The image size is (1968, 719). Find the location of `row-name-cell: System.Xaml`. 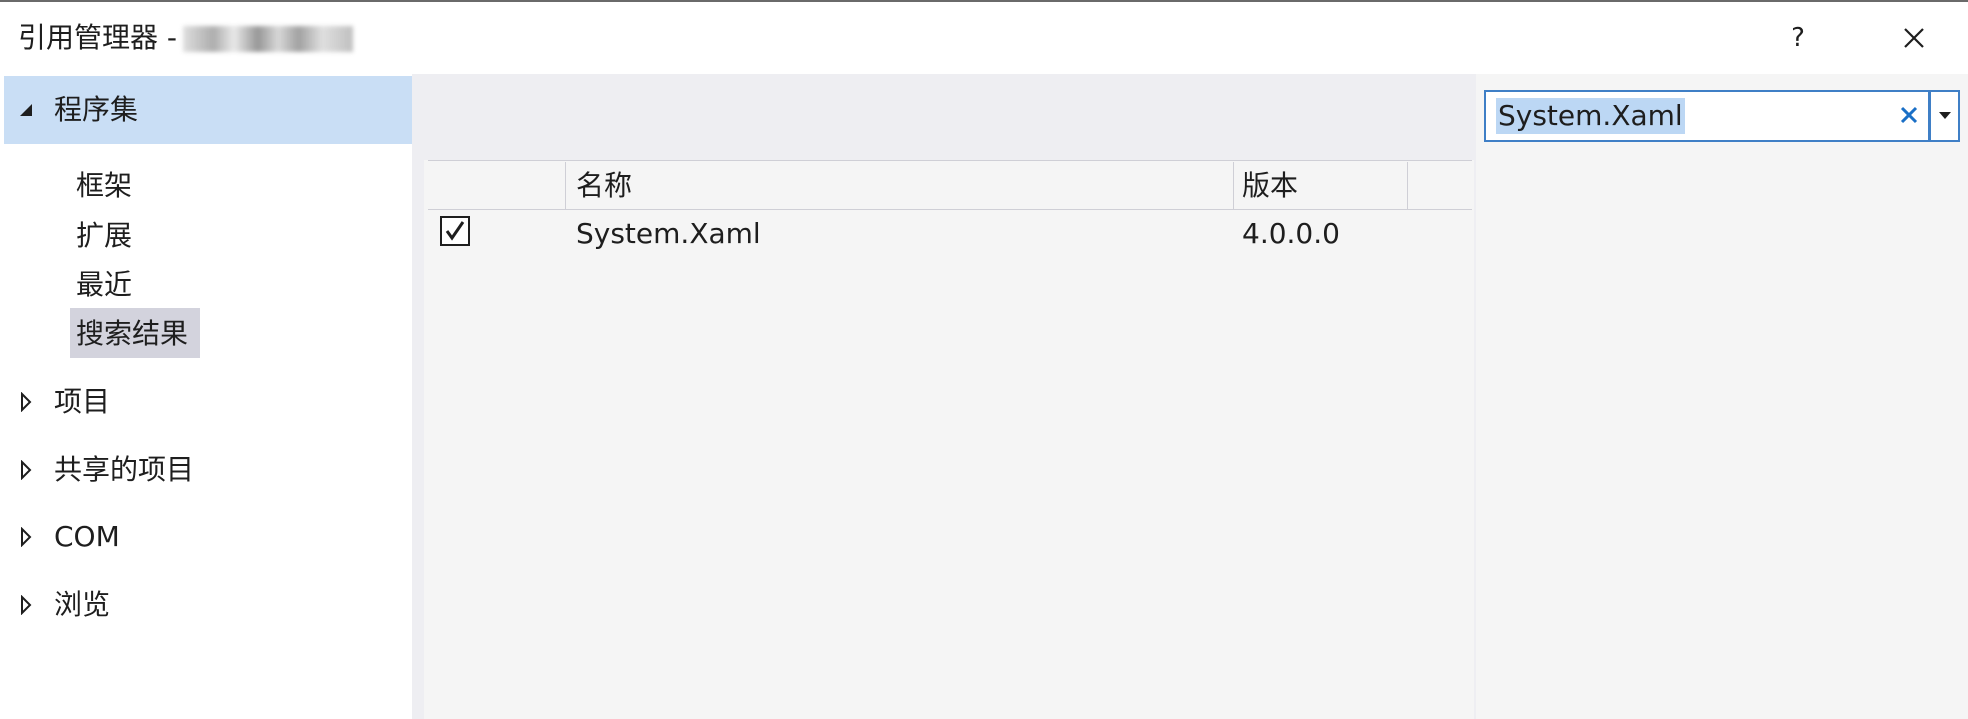

row-name-cell: System.Xaml is located at coordinates (668, 234).